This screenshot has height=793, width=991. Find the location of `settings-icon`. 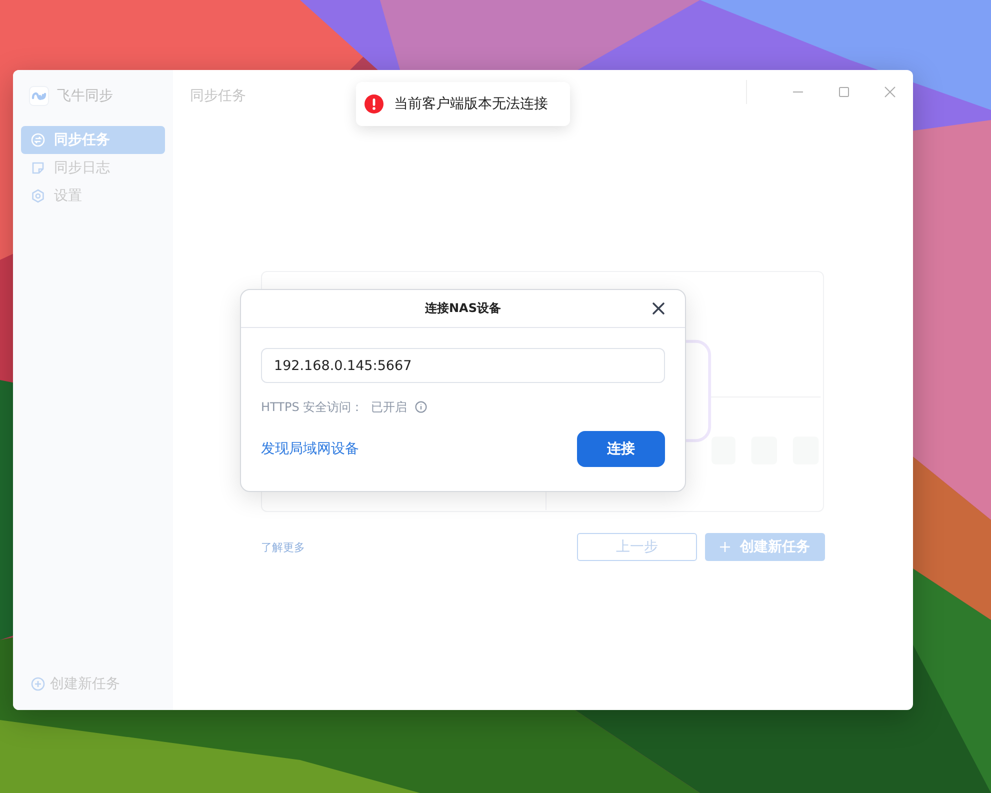

settings-icon is located at coordinates (38, 196).